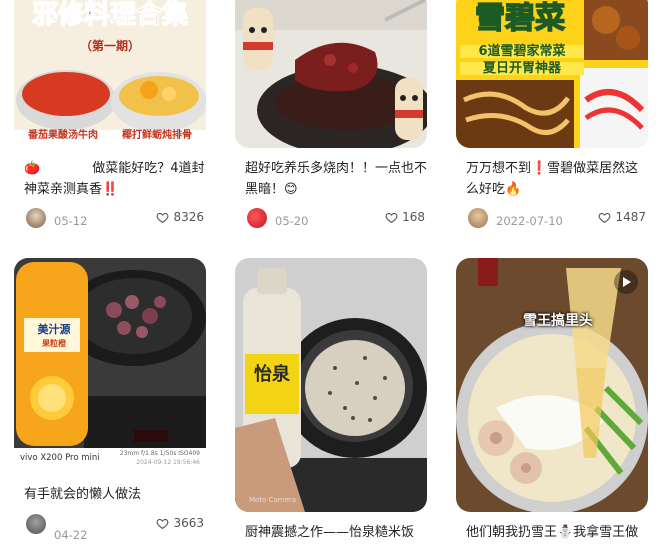 The height and width of the screenshot is (545, 660). Describe the element at coordinates (272, 374) in the screenshot. I see `bottle-brand: 怡泉` at that location.